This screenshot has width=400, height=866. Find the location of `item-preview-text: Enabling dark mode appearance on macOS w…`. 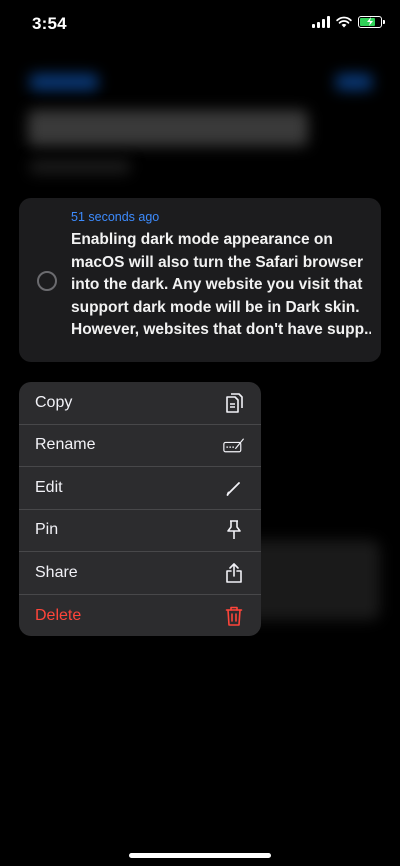

item-preview-text: Enabling dark mode appearance on macOS w… is located at coordinates (221, 285).